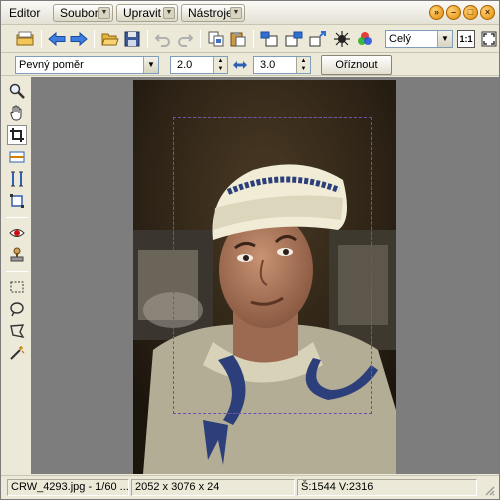 The image size is (500, 500). I want to click on back-button, so click(57, 39).